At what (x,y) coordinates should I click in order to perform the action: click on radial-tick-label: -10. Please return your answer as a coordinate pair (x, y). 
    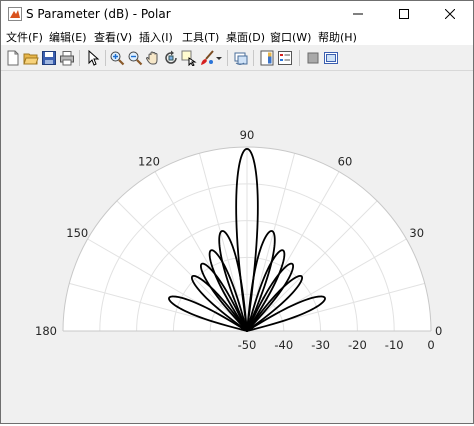
    Looking at the image, I should click on (394, 345).